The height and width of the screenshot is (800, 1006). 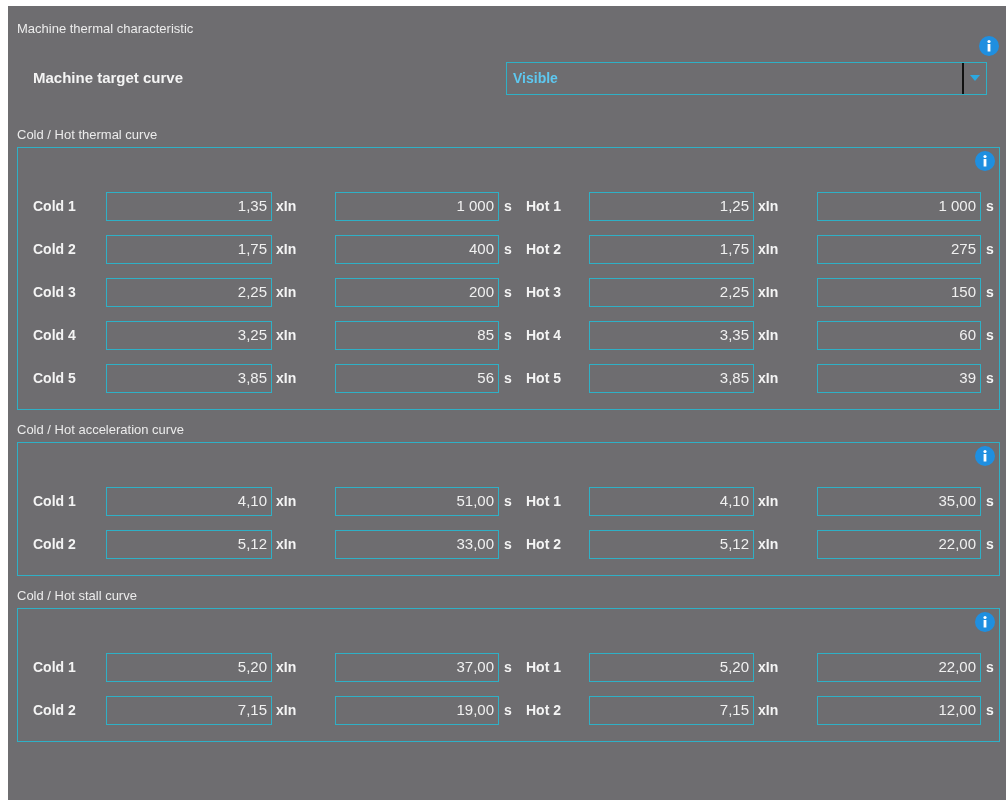 I want to click on input-field: 1,25, so click(x=671, y=206).